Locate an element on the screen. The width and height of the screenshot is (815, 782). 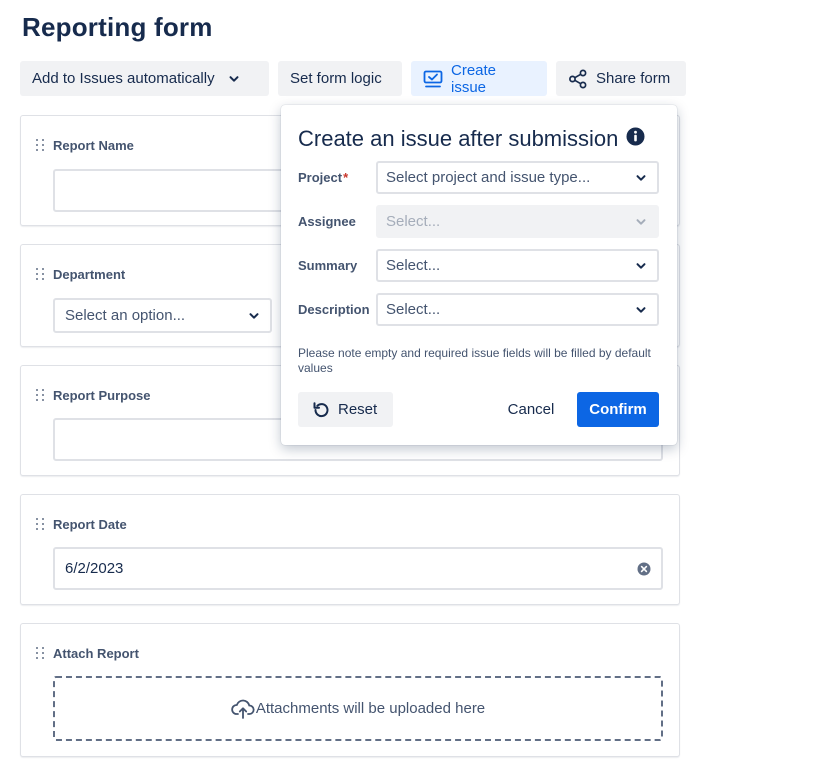
undo-icon is located at coordinates (321, 409).